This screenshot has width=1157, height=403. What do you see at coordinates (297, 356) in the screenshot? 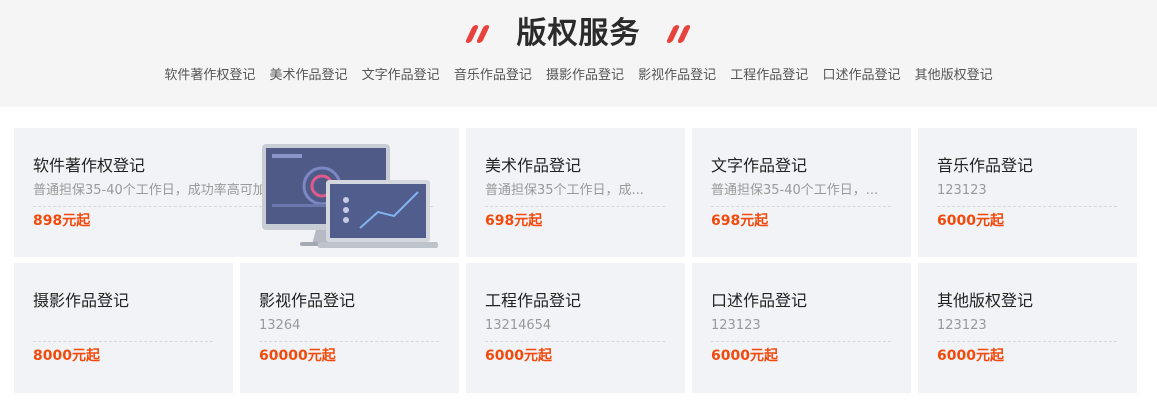
I see `card-price: 60000元起` at bounding box center [297, 356].